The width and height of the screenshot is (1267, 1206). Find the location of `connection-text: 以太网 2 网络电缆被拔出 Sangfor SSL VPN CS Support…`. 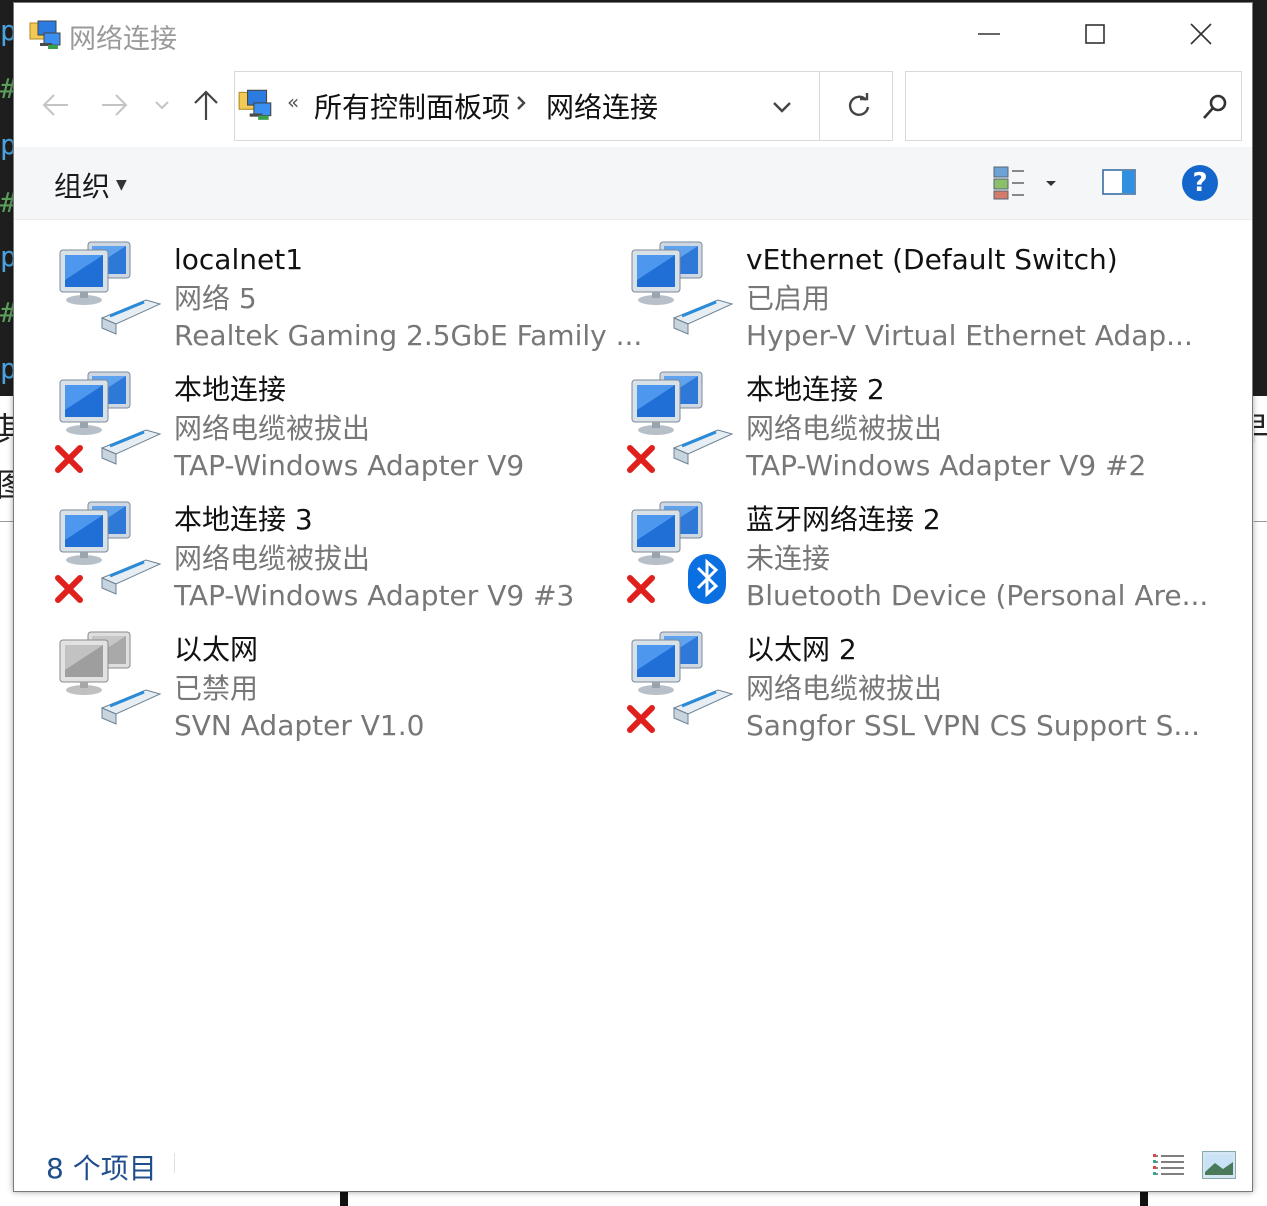

connection-text: 以太网 2 网络电缆被拔出 Sangfor SSL VPN CS Support… is located at coordinates (973, 687).